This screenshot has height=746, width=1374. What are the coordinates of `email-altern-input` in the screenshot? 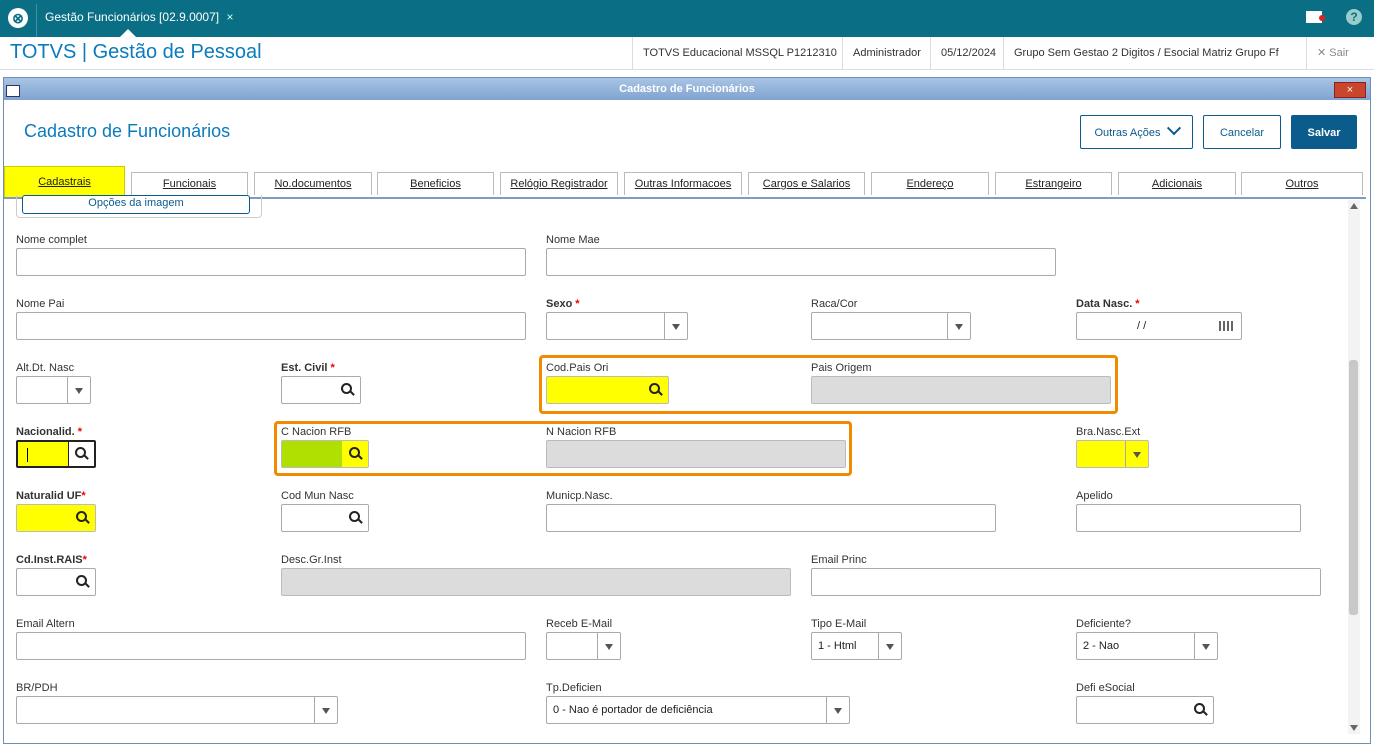 It's located at (271, 646).